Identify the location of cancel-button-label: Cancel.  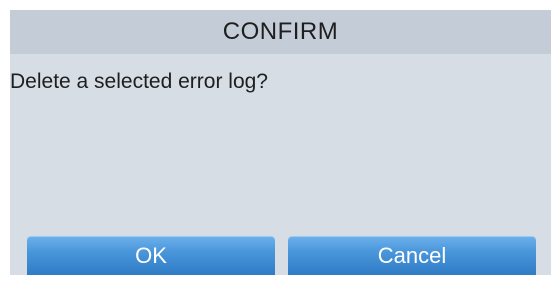
(412, 255).